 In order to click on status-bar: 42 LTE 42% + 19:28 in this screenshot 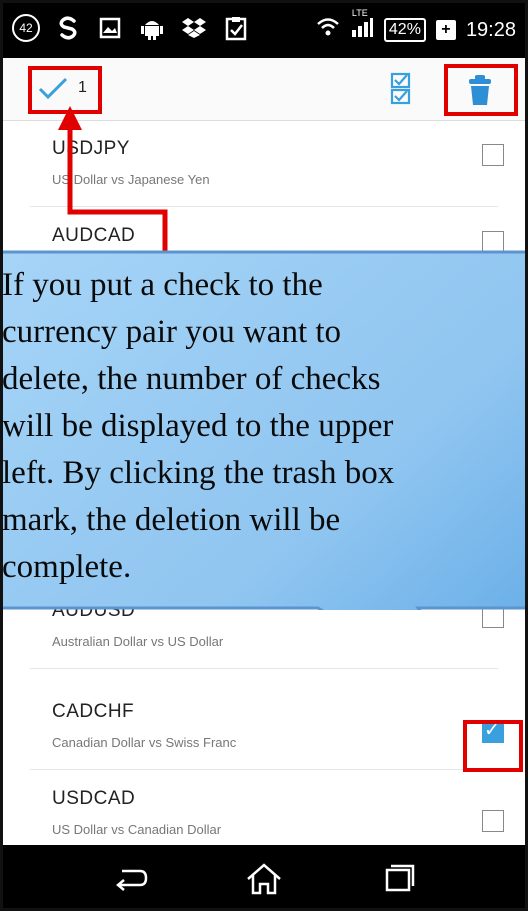, I will do `click(264, 29)`.